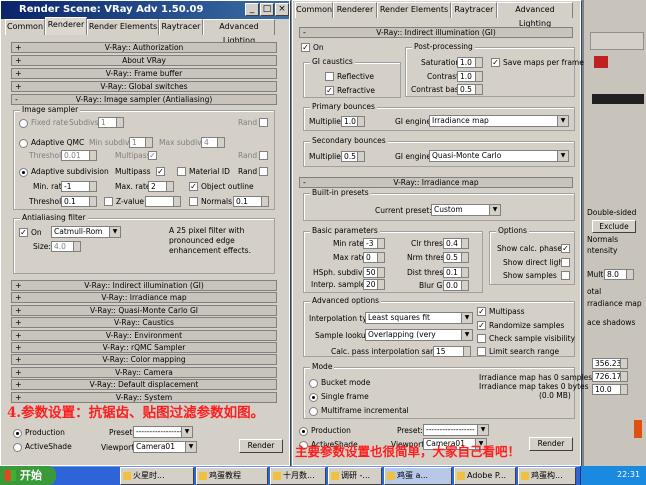  What do you see at coordinates (144, 347) in the screenshot?
I see `rollout-5: + V-Ray:: rQMC Sampler` at bounding box center [144, 347].